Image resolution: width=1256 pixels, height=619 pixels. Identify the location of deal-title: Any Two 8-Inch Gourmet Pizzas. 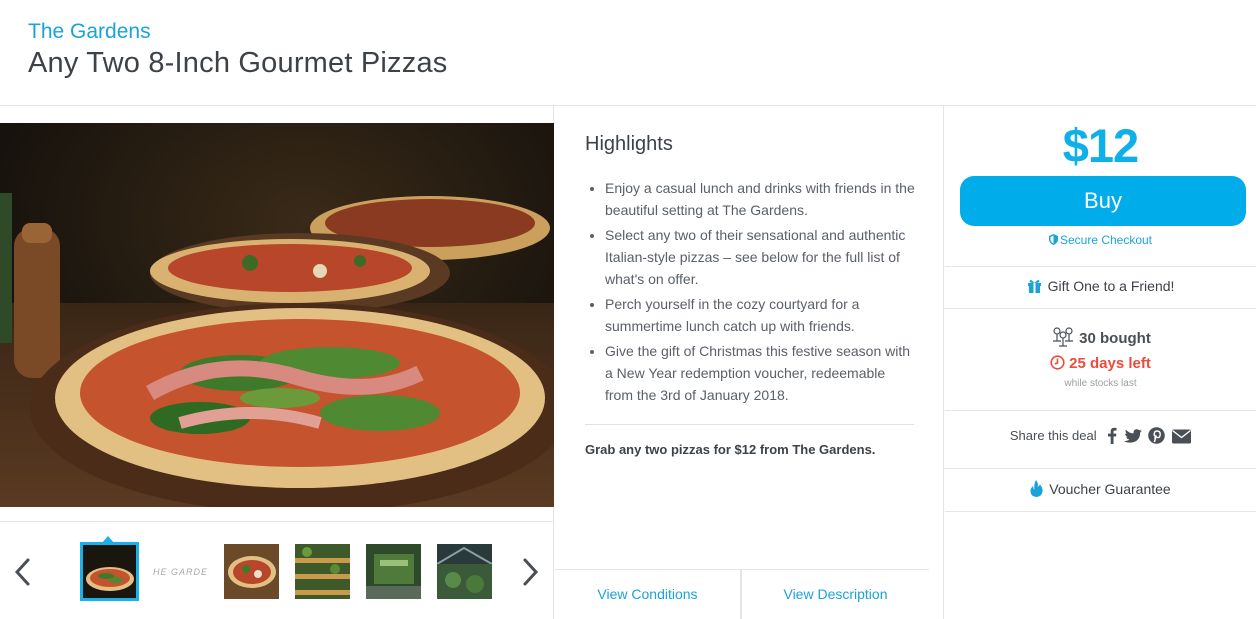
(238, 63).